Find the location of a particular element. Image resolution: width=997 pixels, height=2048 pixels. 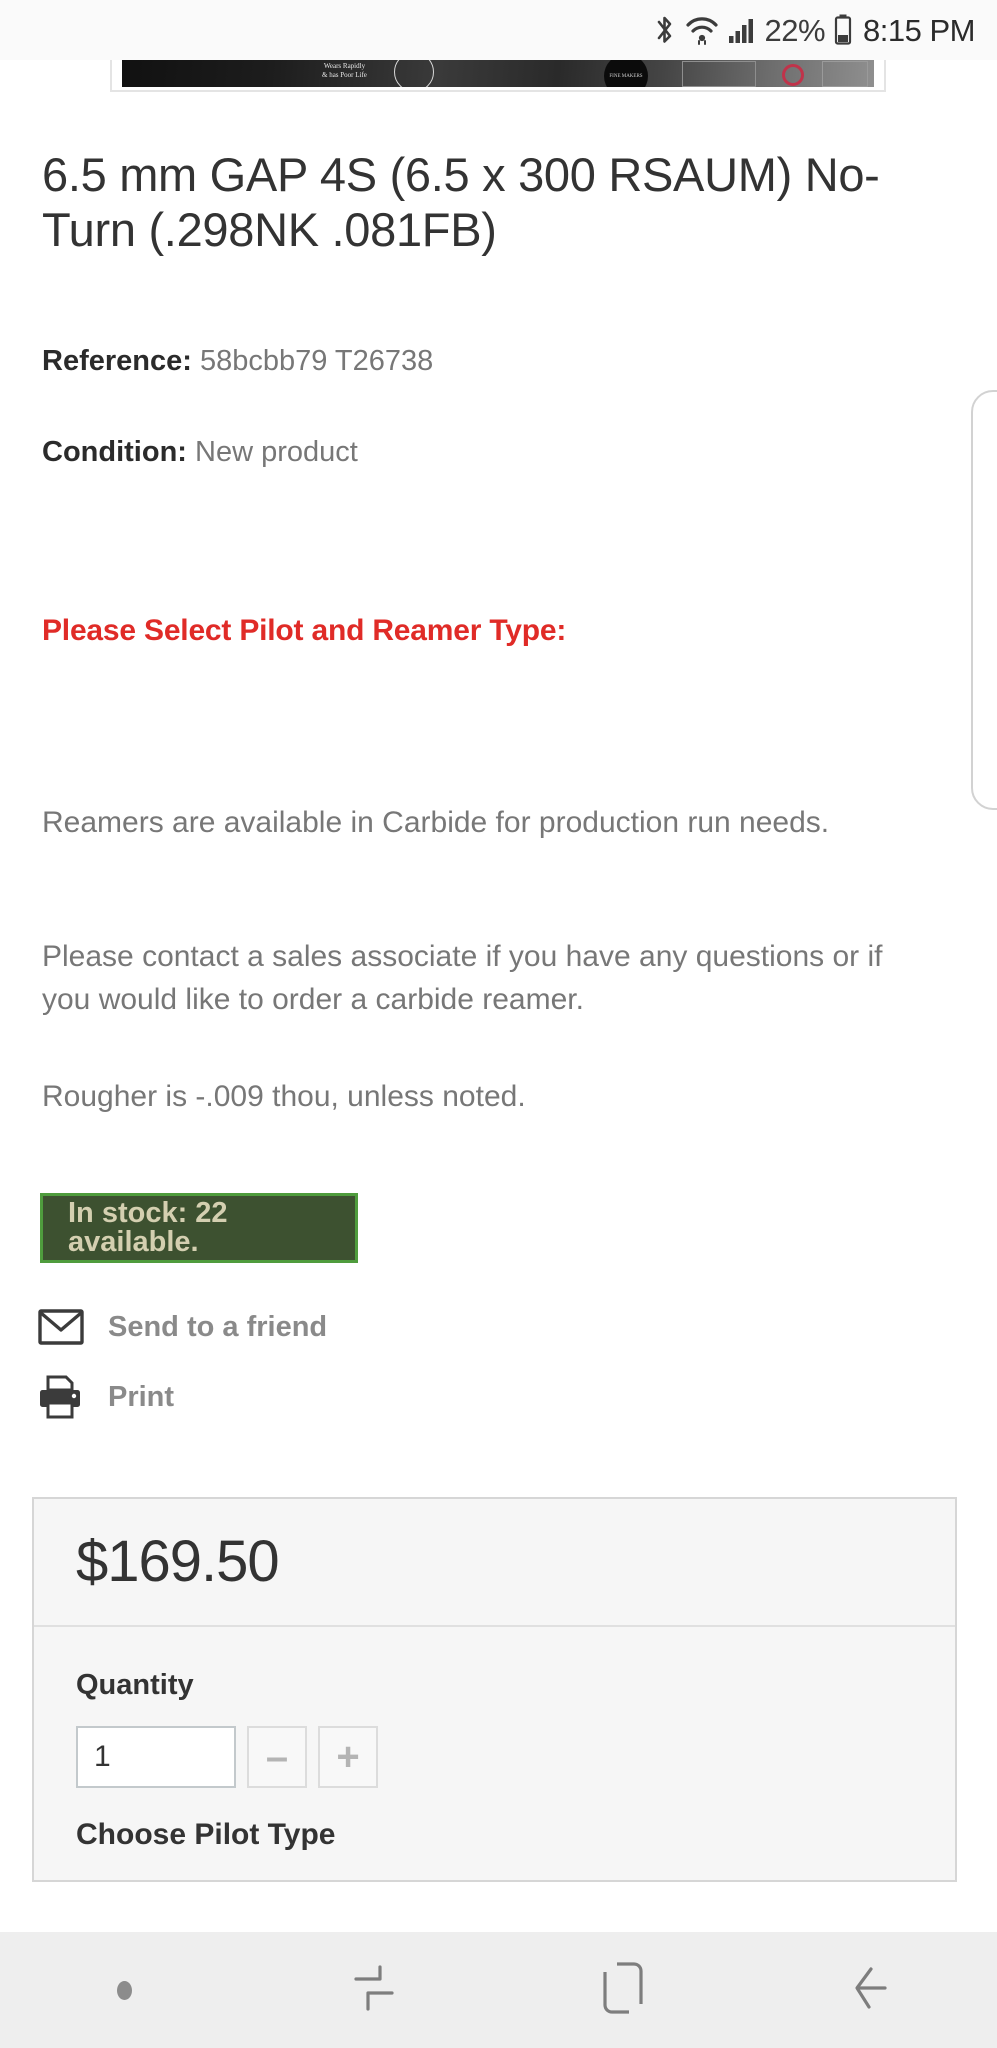

scrollbar-overlay is located at coordinates (984, 600).